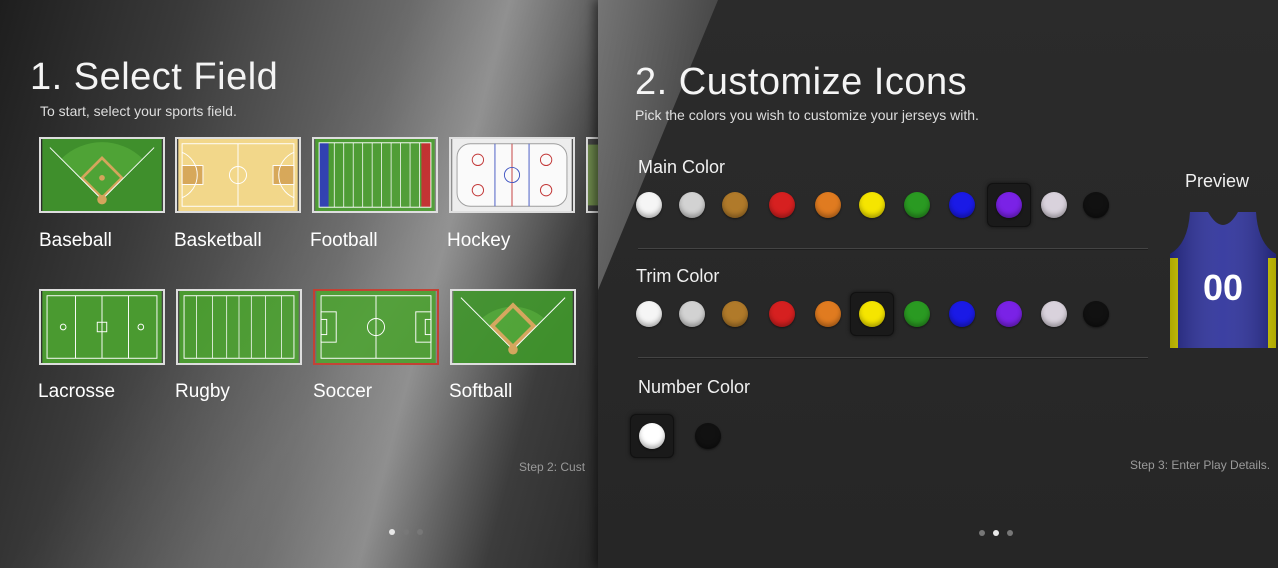 This screenshot has width=1278, height=568. What do you see at coordinates (479, 240) in the screenshot?
I see `field-label-hockey: Hockey` at bounding box center [479, 240].